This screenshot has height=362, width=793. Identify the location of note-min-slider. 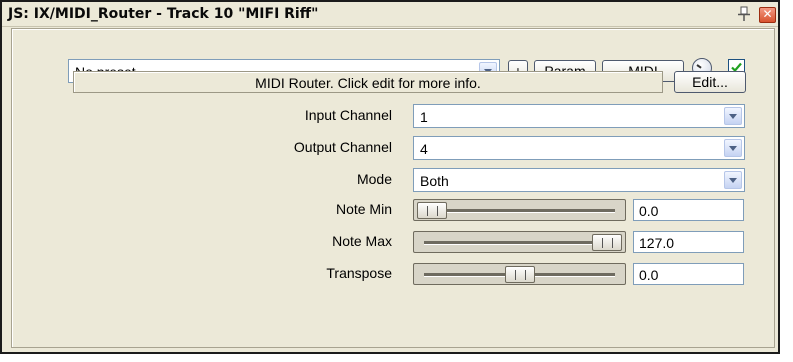
(519, 210).